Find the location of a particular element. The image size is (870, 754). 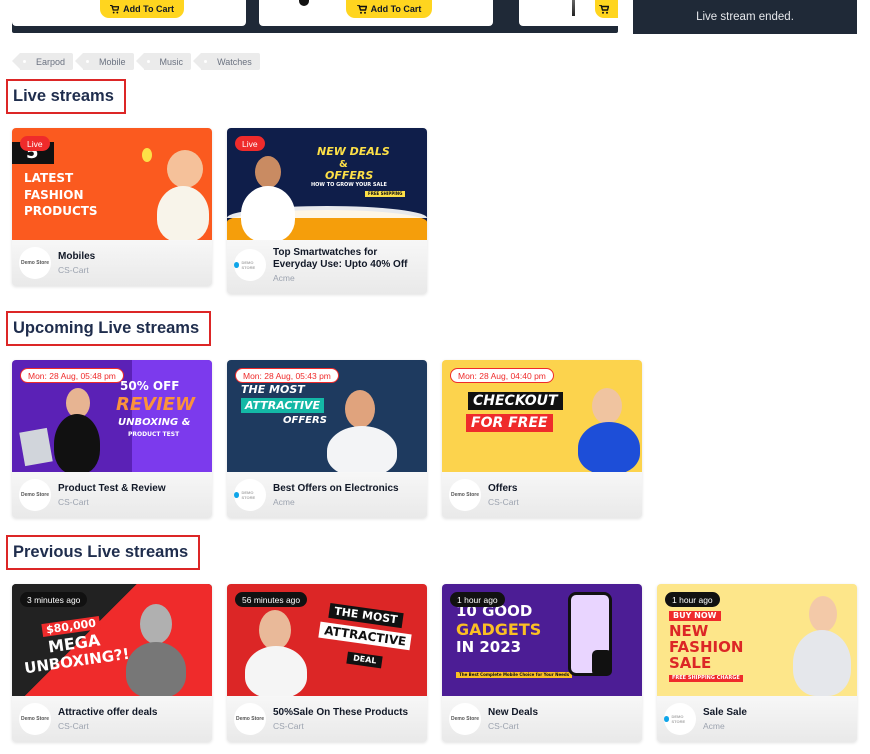

cartoon-body is located at coordinates (183, 213).